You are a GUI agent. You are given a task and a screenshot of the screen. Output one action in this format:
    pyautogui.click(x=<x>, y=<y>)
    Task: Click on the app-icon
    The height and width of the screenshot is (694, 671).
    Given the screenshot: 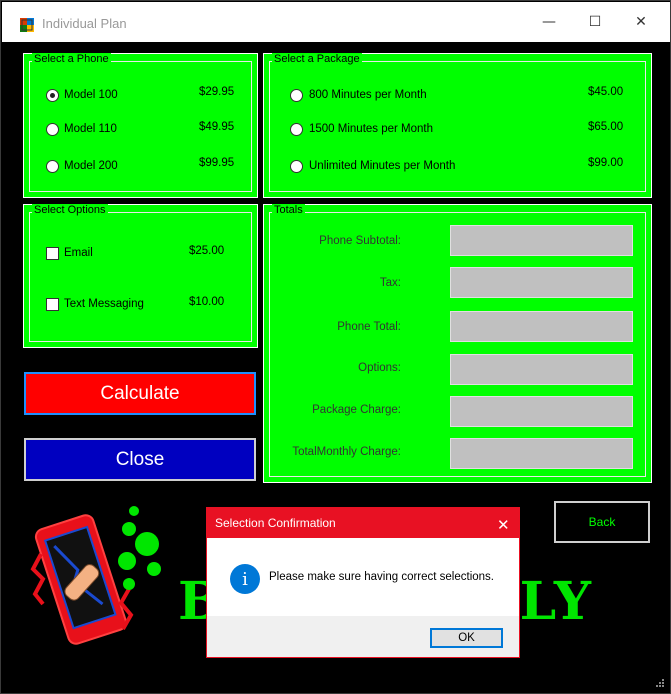 What is the action you would take?
    pyautogui.click(x=27, y=25)
    